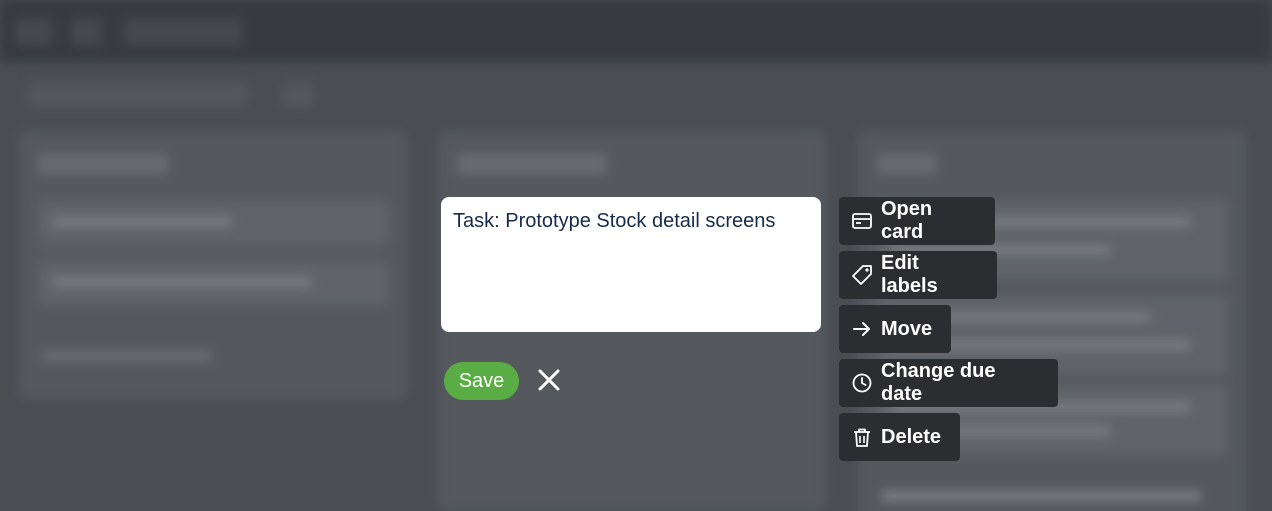 The width and height of the screenshot is (1272, 511). Describe the element at coordinates (911, 436) in the screenshot. I see `action-label: Delete` at that location.